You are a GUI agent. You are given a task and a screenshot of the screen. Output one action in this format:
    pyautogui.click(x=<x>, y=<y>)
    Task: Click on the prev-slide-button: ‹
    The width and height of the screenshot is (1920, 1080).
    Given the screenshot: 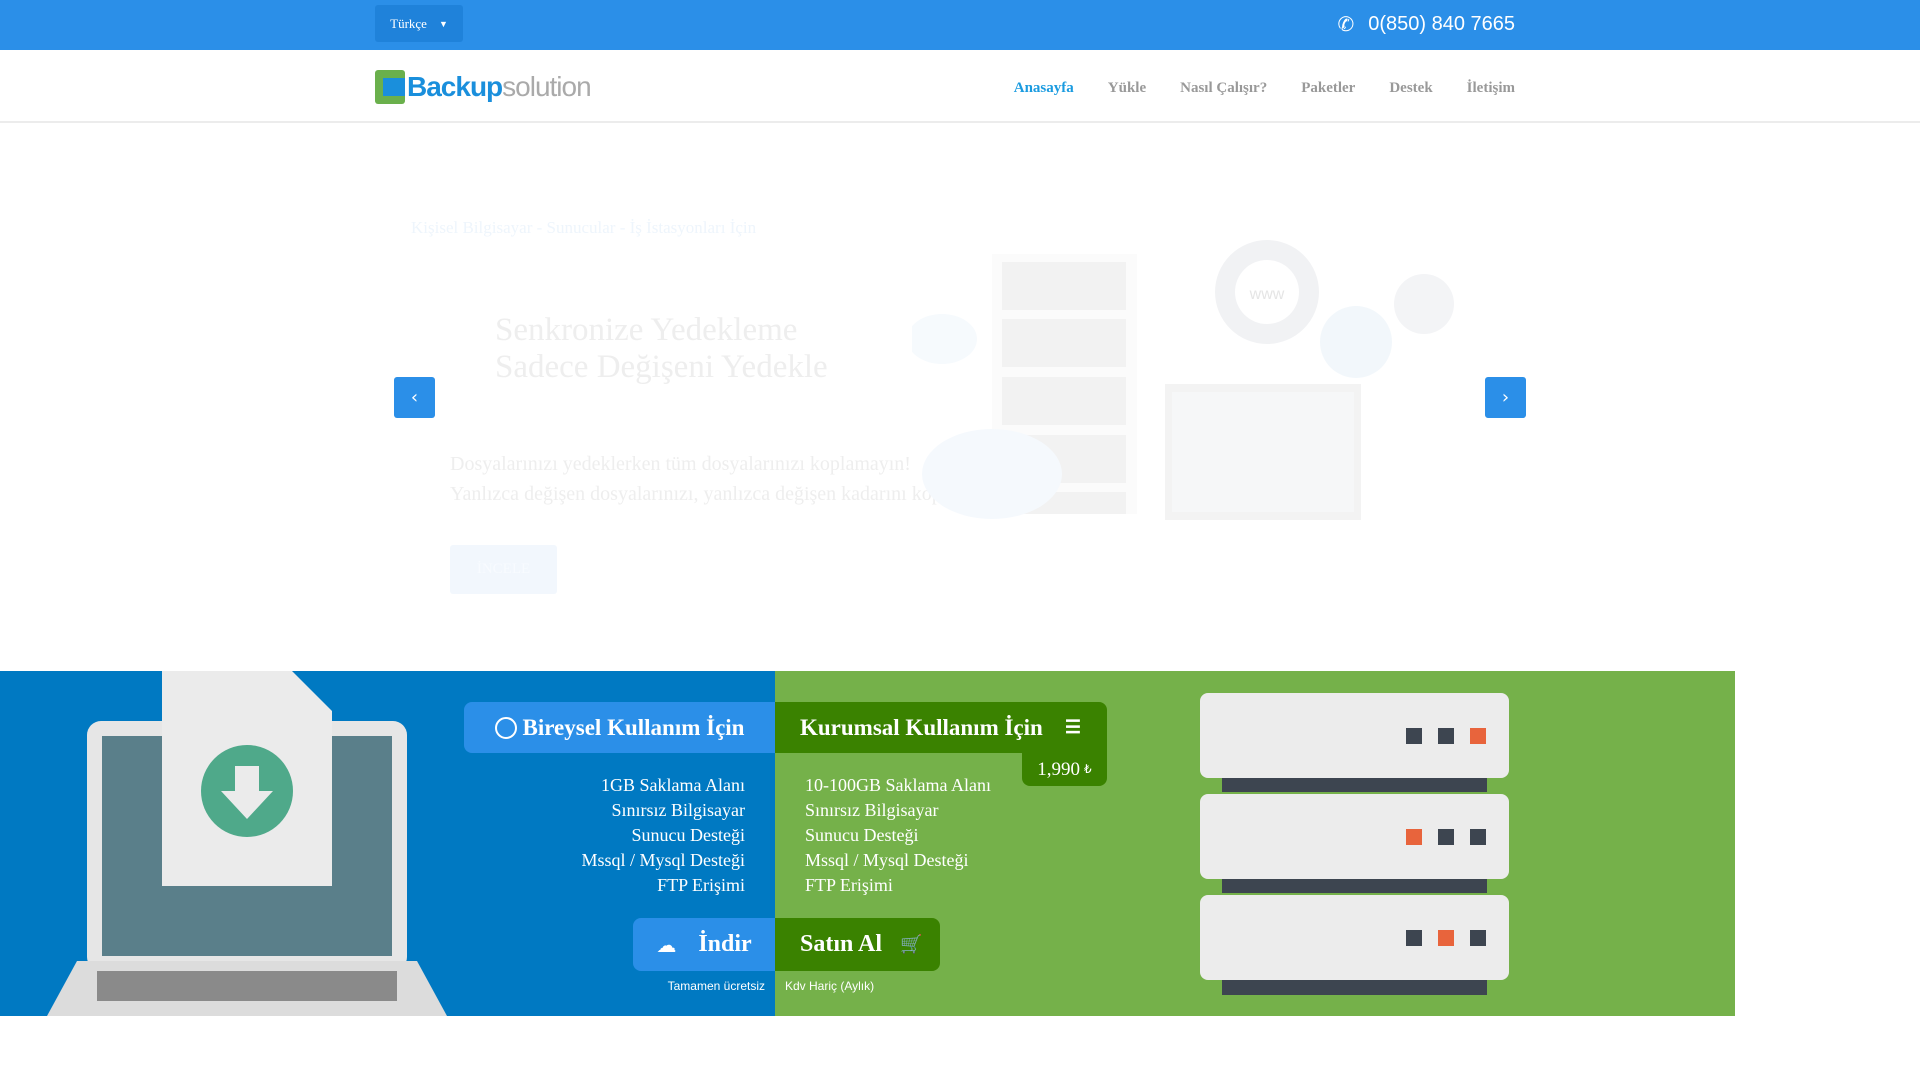 What is the action you would take?
    pyautogui.click(x=414, y=397)
    